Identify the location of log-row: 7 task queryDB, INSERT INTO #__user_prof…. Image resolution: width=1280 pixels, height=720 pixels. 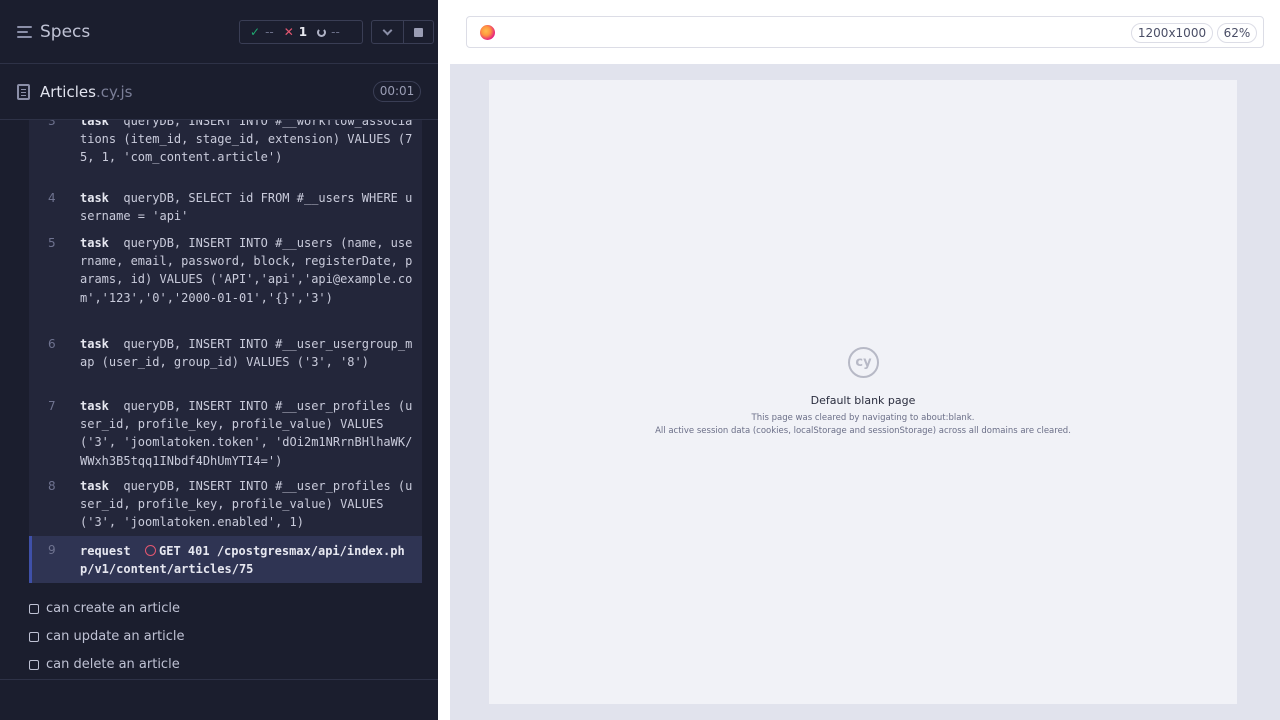
(225, 435).